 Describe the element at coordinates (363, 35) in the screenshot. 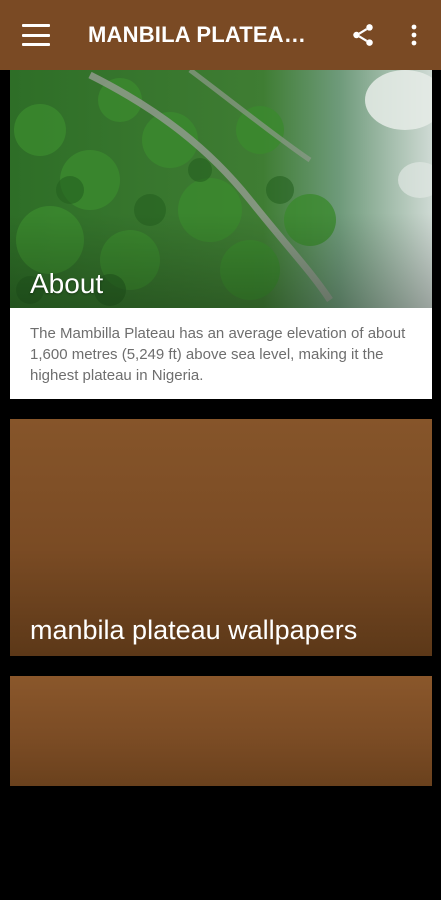

I see `share-icon` at that location.